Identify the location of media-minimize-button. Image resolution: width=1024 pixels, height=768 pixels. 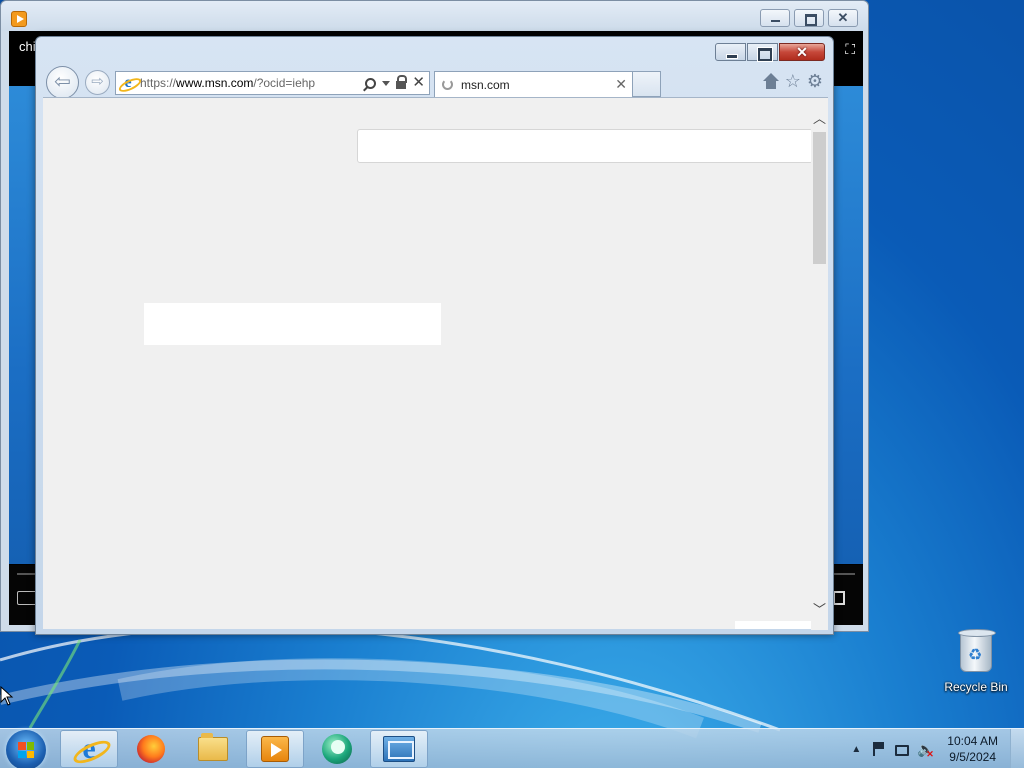
(775, 18).